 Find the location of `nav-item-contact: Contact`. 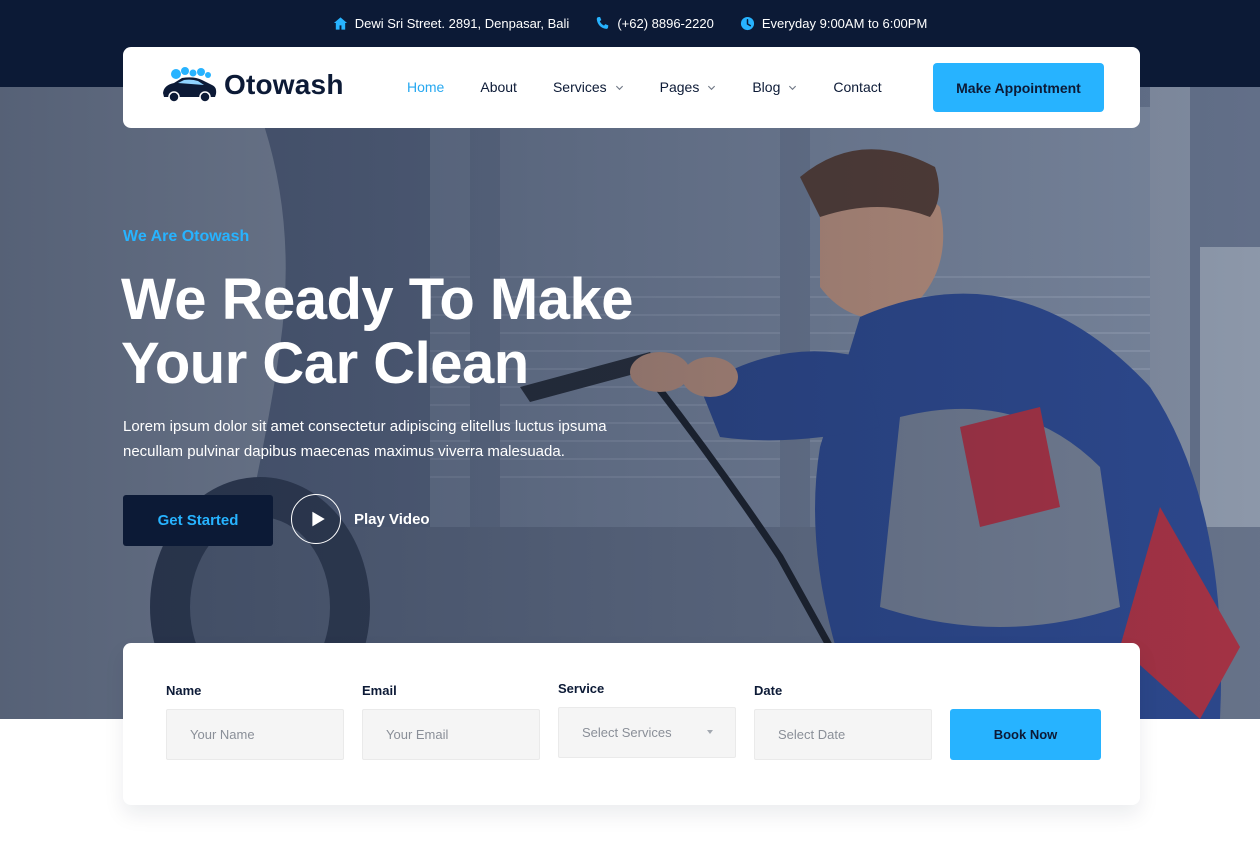

nav-item-contact: Contact is located at coordinates (857, 87).